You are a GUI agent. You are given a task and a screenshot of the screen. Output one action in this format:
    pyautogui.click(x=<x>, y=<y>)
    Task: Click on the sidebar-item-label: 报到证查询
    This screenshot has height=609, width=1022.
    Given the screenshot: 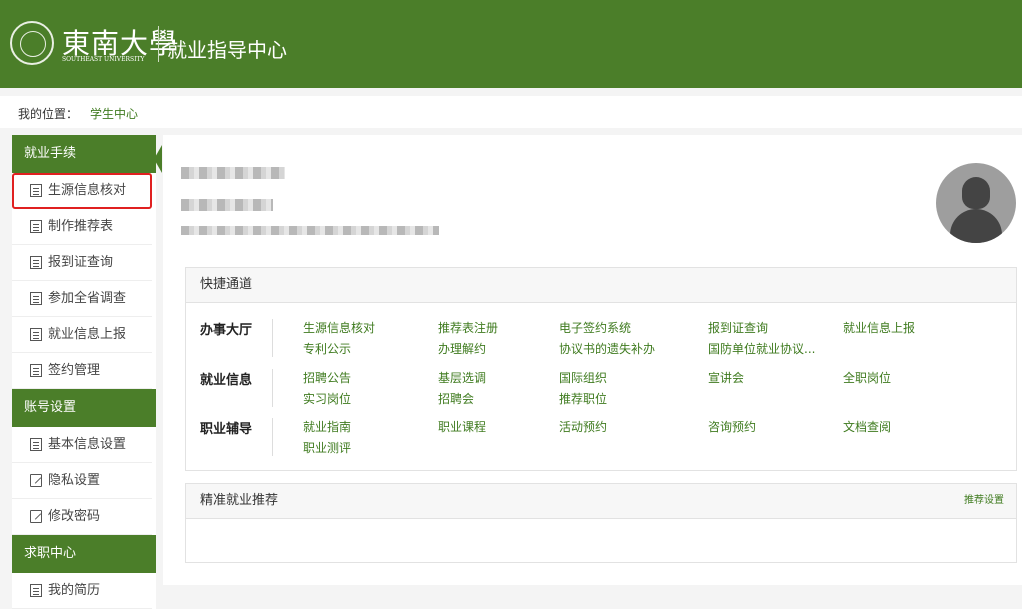 What is the action you would take?
    pyautogui.click(x=81, y=262)
    